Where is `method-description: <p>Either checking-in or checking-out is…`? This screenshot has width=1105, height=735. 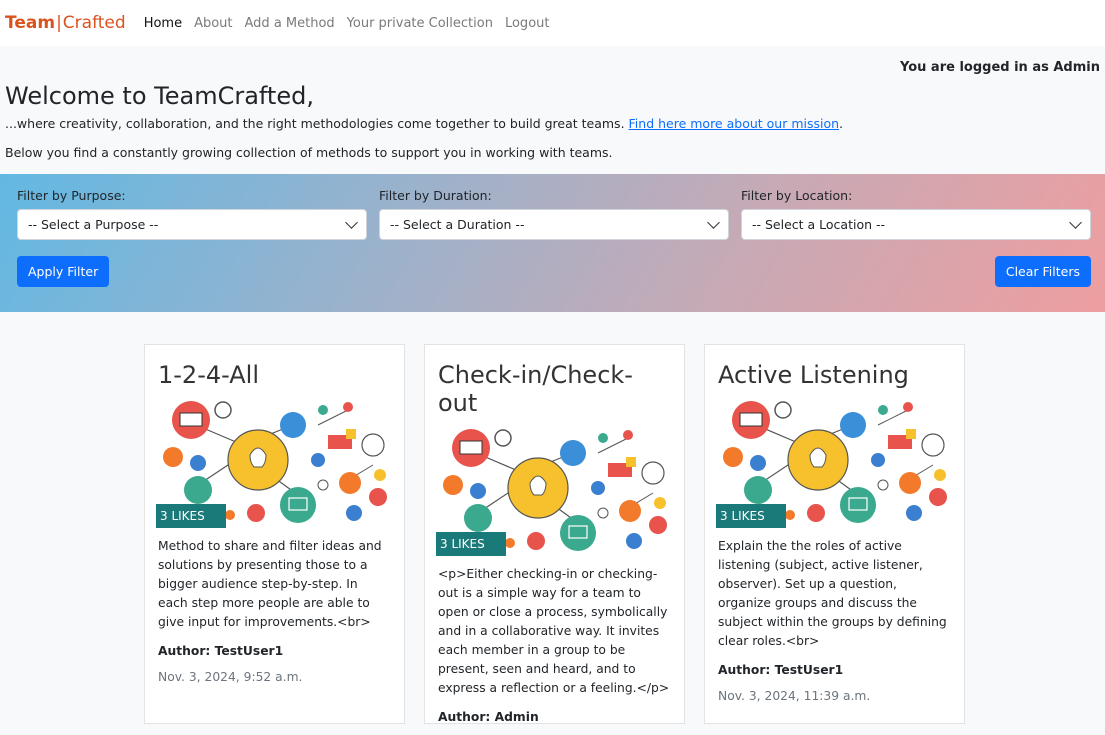 method-description: <p>Either checking-in or checking-out is… is located at coordinates (554, 631).